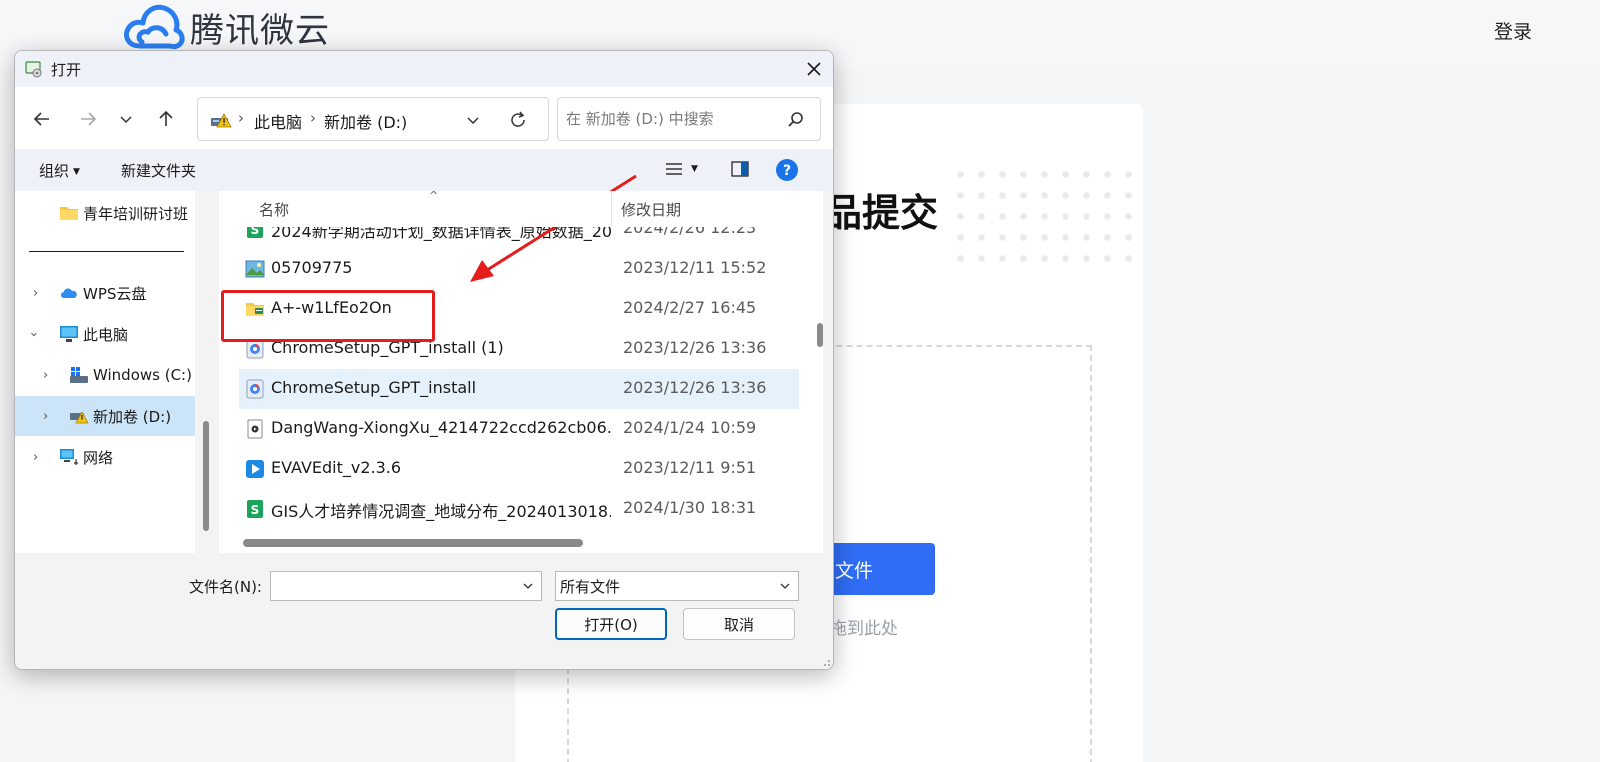 The image size is (1600, 762). What do you see at coordinates (681, 169) in the screenshot?
I see `view-options-button: ▼` at bounding box center [681, 169].